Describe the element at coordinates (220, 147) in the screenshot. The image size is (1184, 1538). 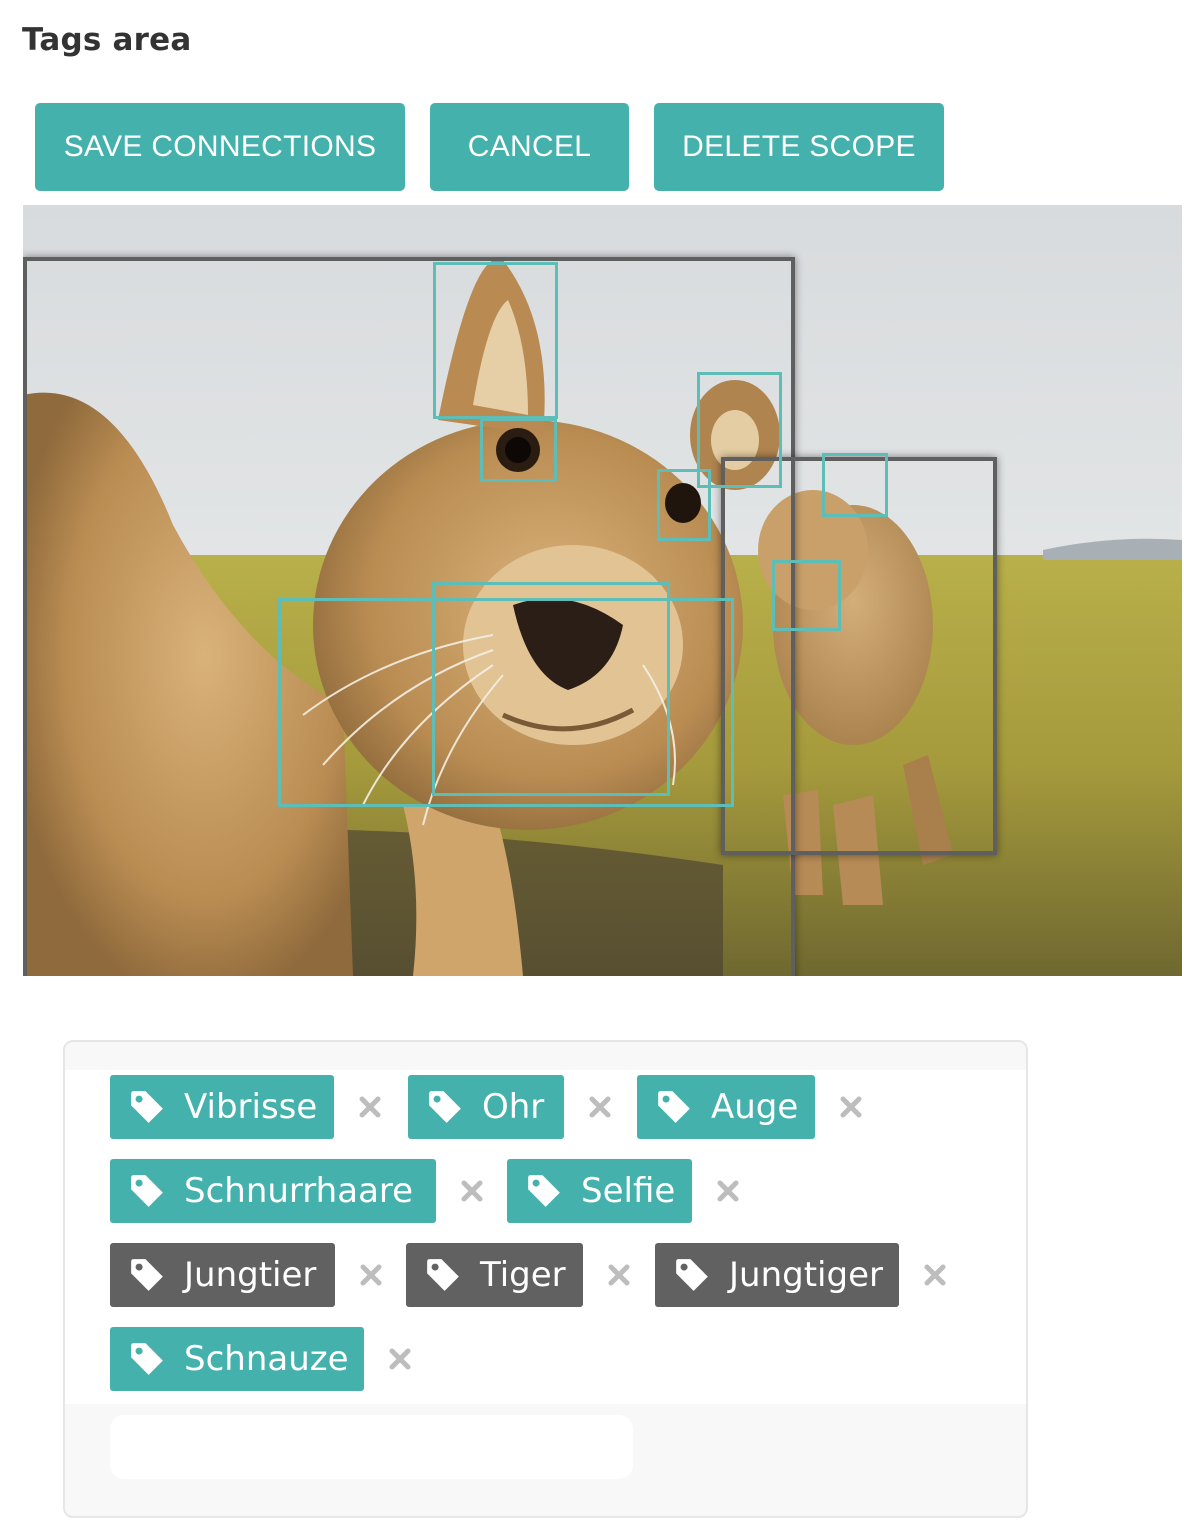
I see `save-connections-button: SAVE CONNECTIONS` at that location.